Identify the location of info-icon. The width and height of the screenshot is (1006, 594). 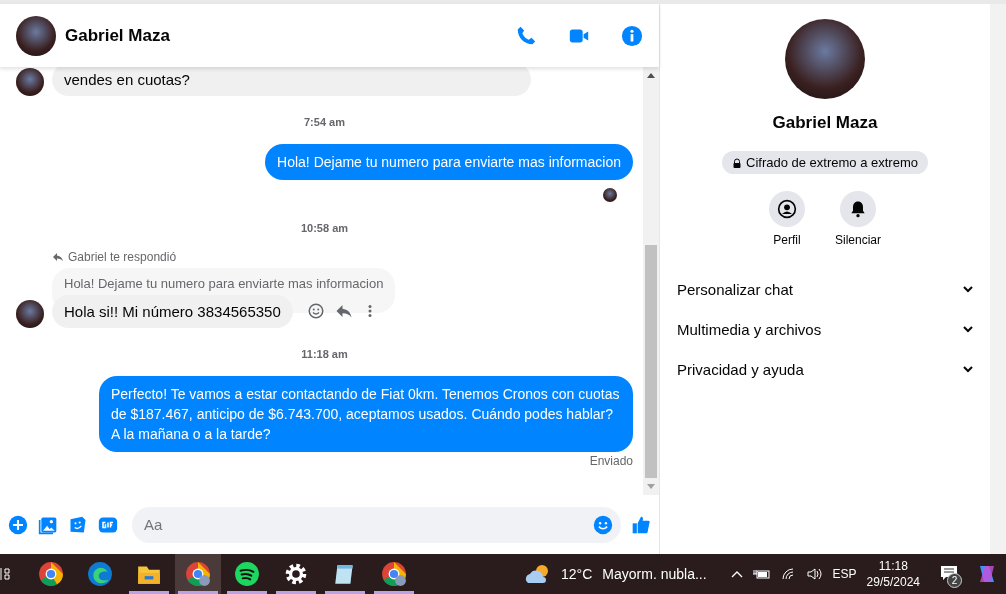
(632, 35).